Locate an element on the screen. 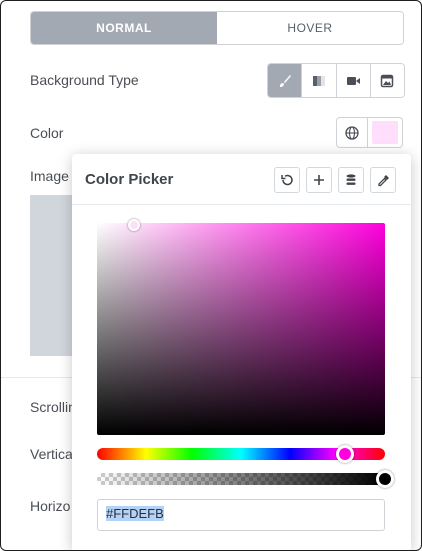  tab-normal: NORMAL is located at coordinates (124, 28).